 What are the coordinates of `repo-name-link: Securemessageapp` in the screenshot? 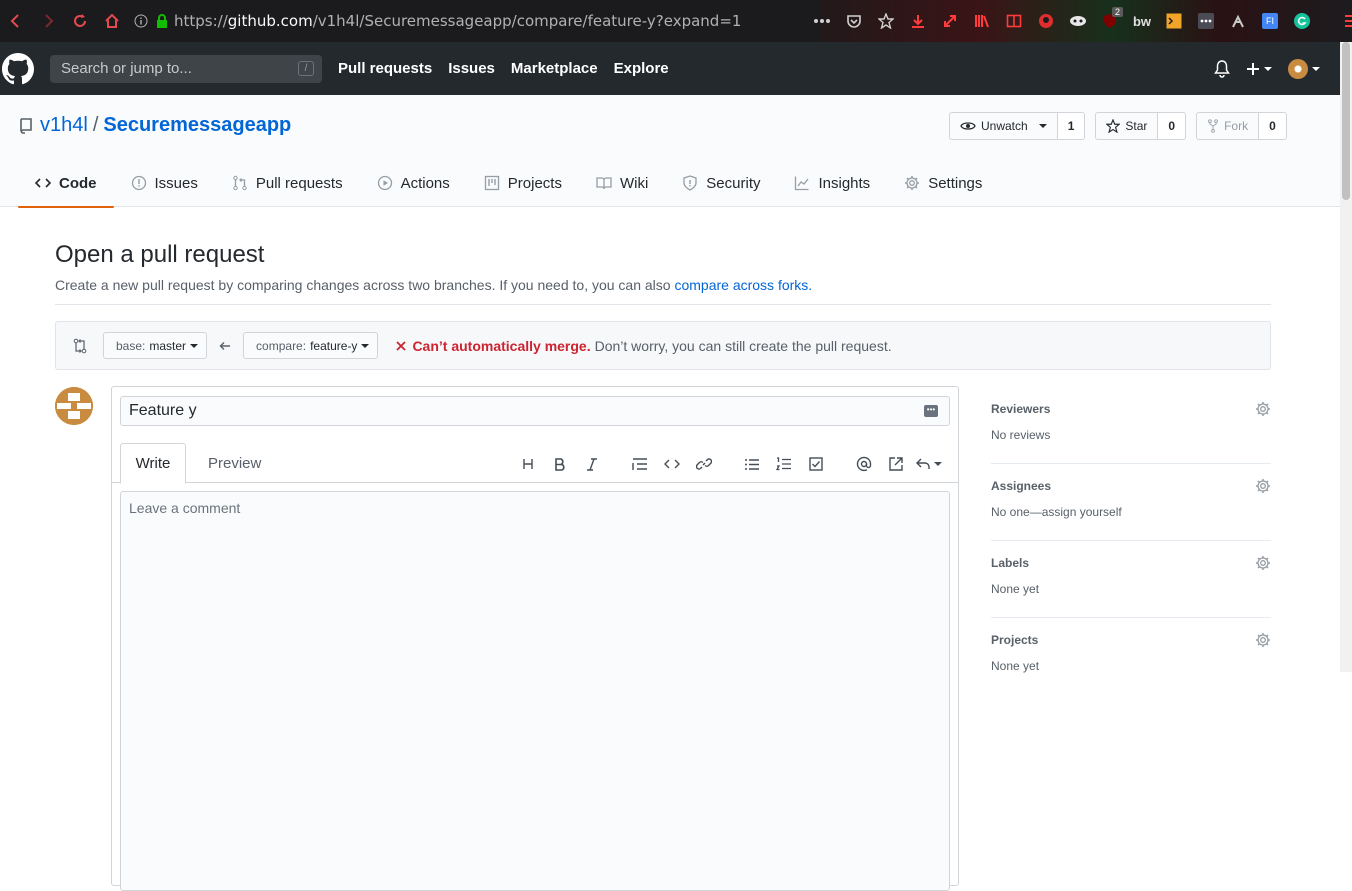 It's located at (197, 125).